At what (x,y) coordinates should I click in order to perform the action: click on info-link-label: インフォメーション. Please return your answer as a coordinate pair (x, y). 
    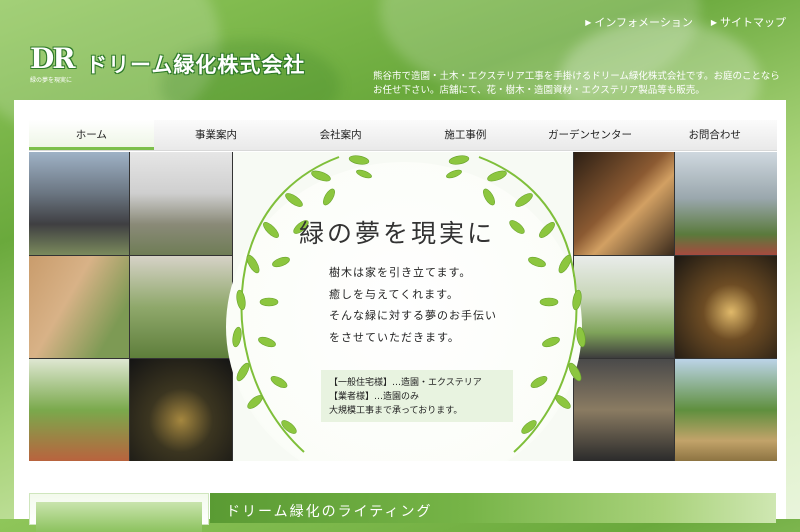
    Looking at the image, I should click on (643, 22).